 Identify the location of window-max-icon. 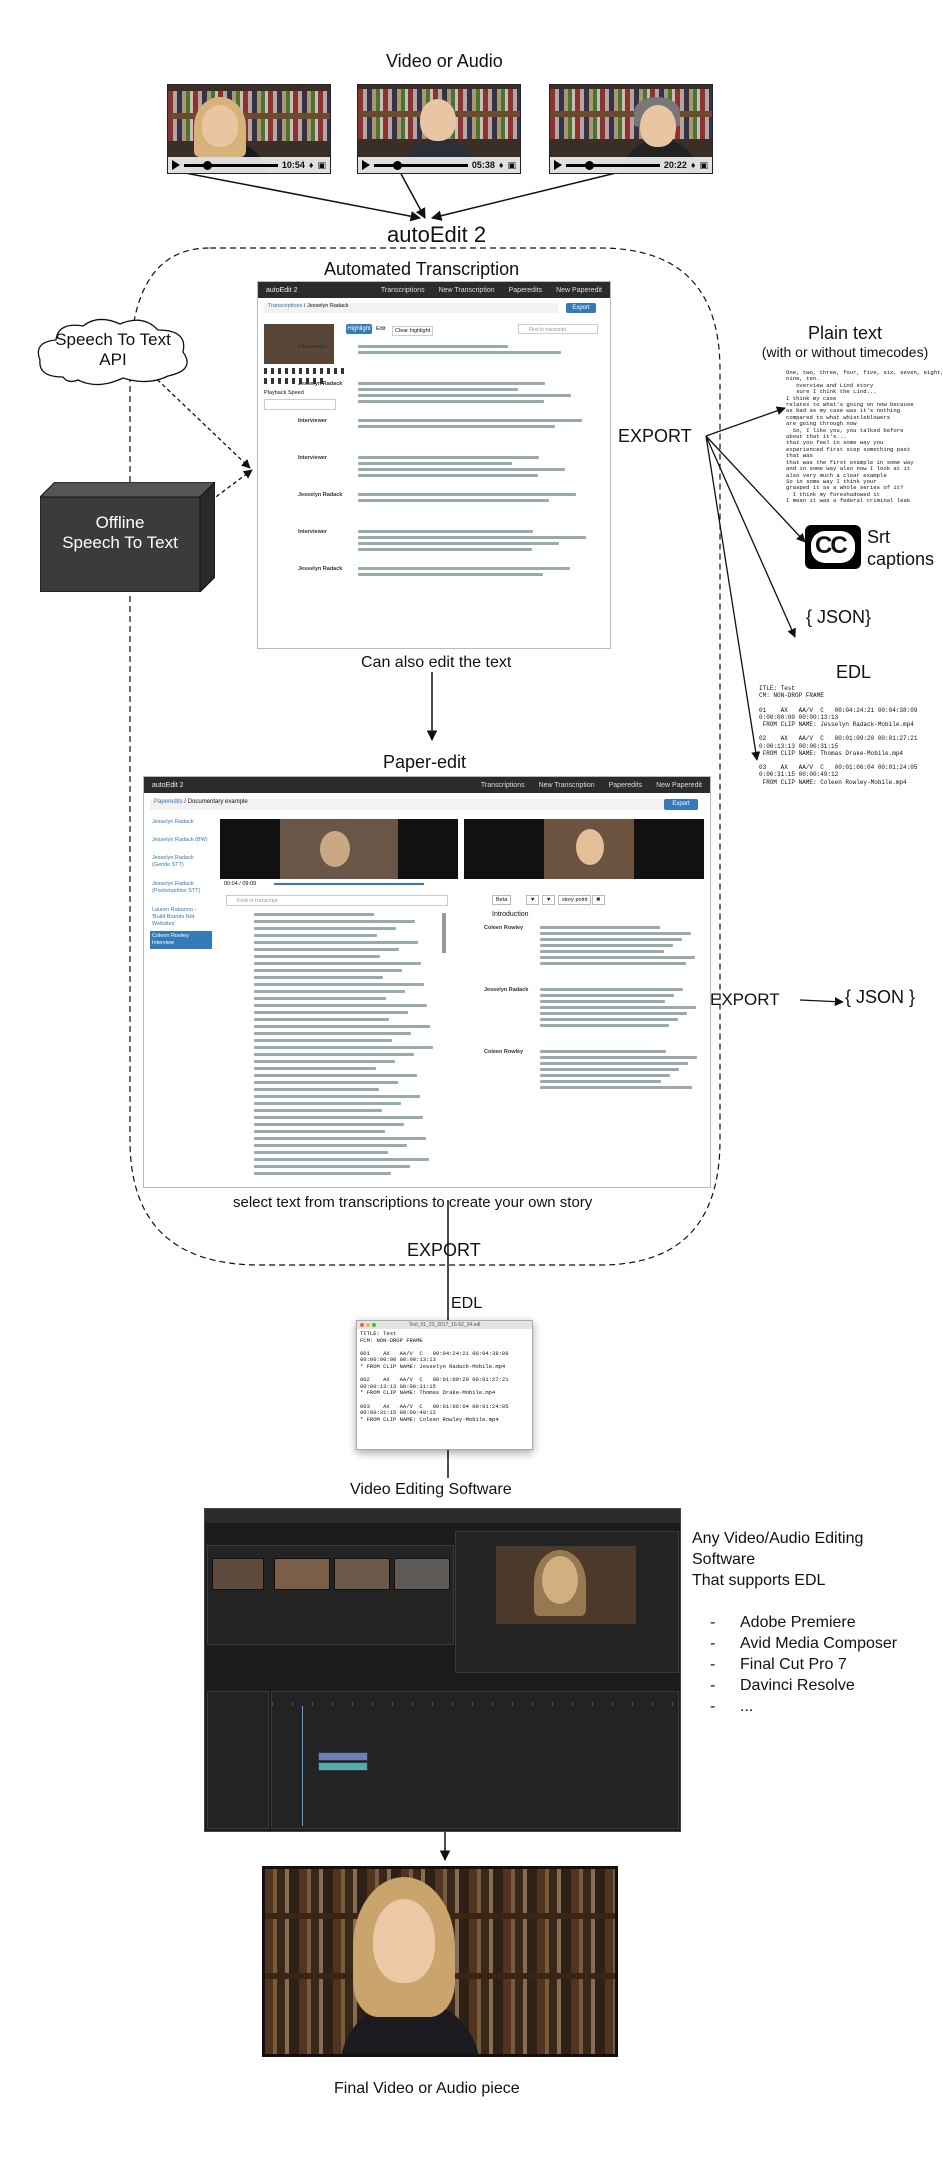
(374, 1325).